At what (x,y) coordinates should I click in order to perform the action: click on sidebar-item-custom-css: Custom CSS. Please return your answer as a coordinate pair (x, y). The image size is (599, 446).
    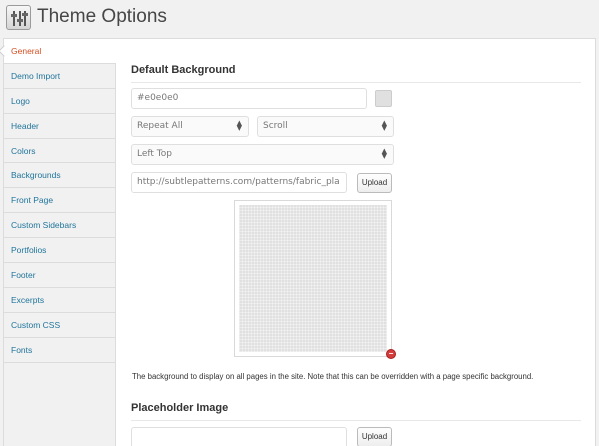
    Looking at the image, I should click on (59, 325).